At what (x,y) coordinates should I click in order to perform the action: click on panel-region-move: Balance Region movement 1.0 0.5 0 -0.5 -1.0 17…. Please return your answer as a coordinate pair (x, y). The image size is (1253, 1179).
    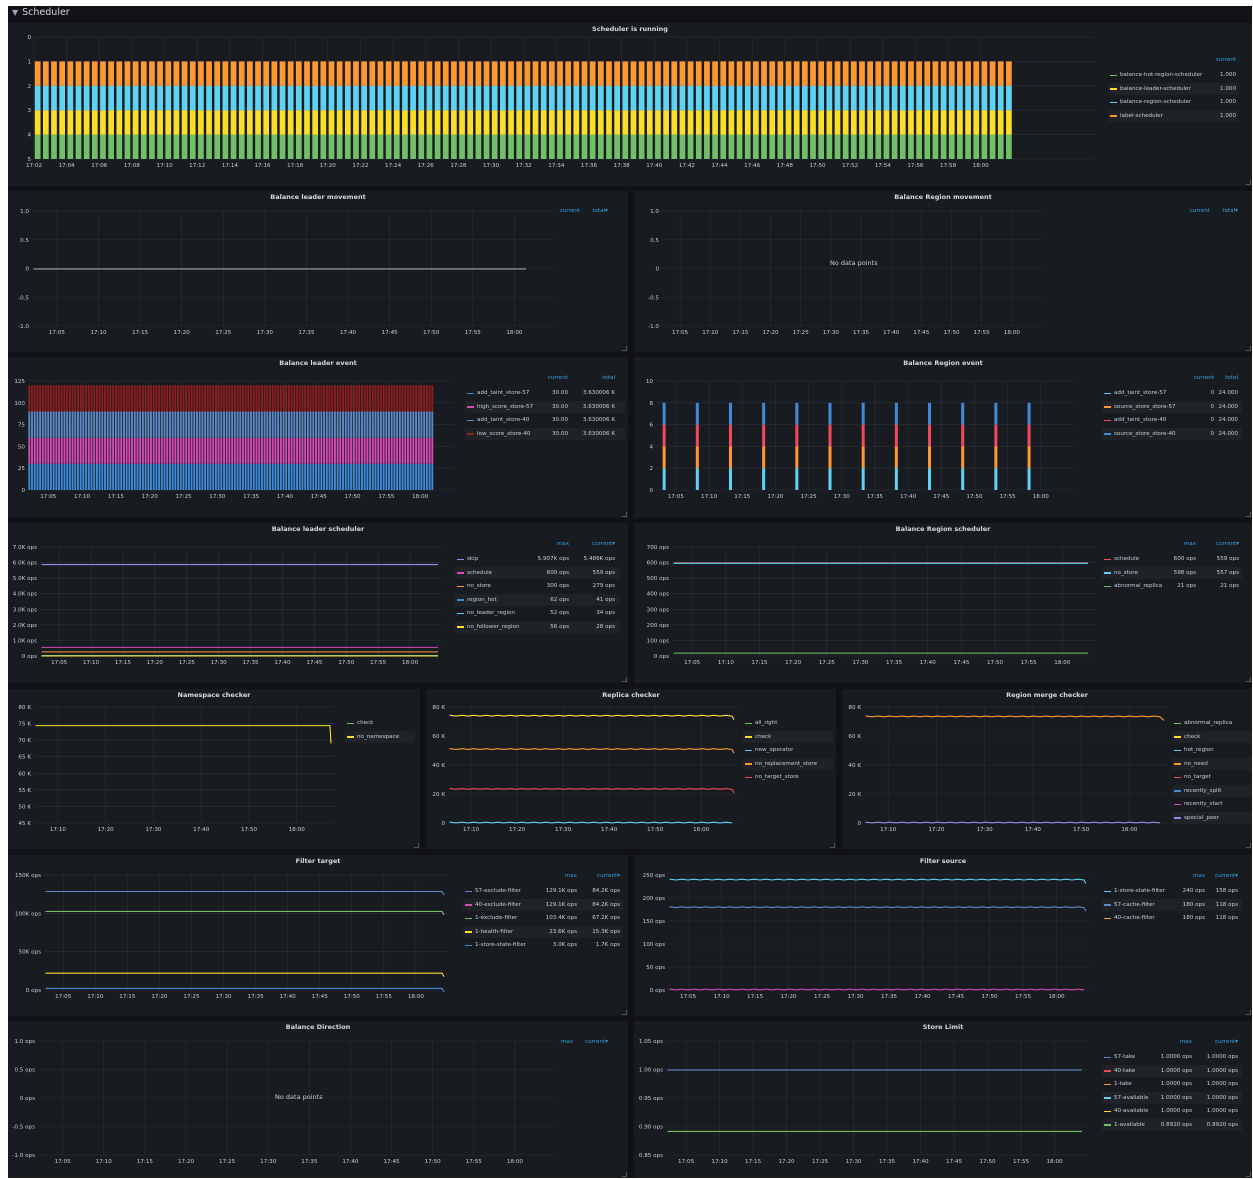
    Looking at the image, I should click on (943, 271).